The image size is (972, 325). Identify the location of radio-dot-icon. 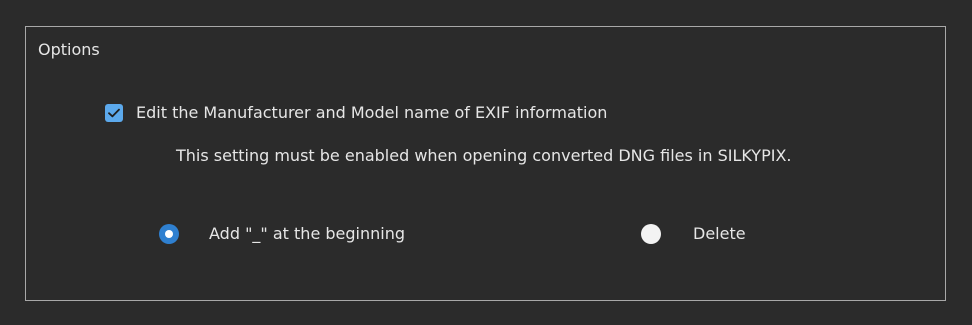
(169, 234).